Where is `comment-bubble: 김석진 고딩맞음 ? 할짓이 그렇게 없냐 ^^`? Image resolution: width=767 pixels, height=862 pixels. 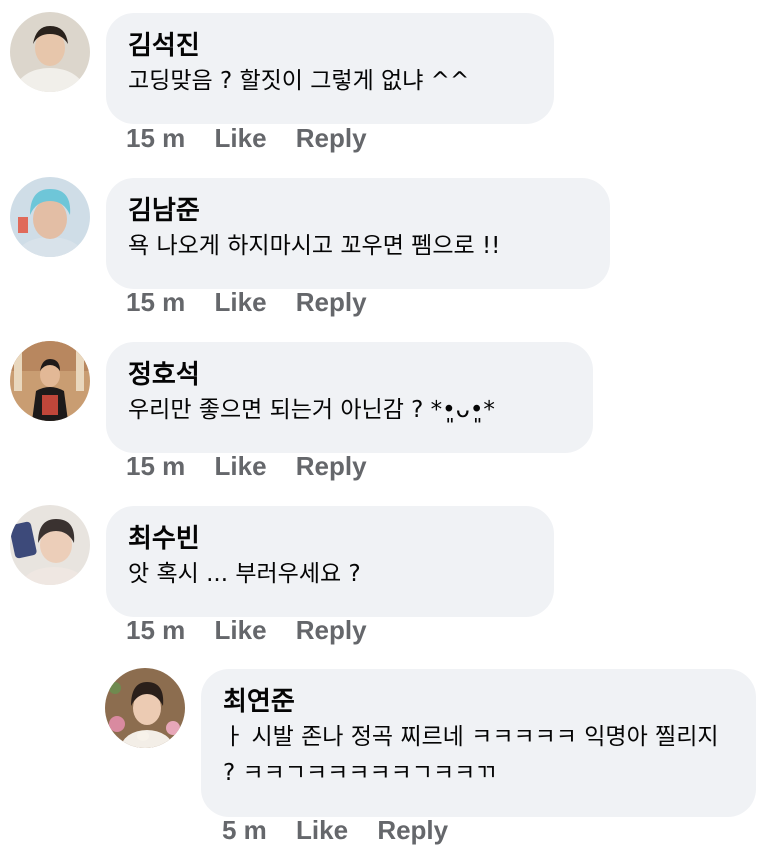 comment-bubble: 김석진 고딩맞음 ? 할짓이 그렇게 없냐 ^^ is located at coordinates (330, 68).